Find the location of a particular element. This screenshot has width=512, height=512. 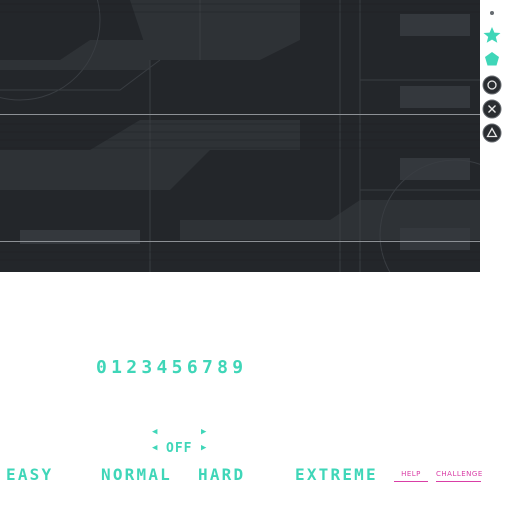

option-prev-arrow-icon: ◀ is located at coordinates (154, 448).